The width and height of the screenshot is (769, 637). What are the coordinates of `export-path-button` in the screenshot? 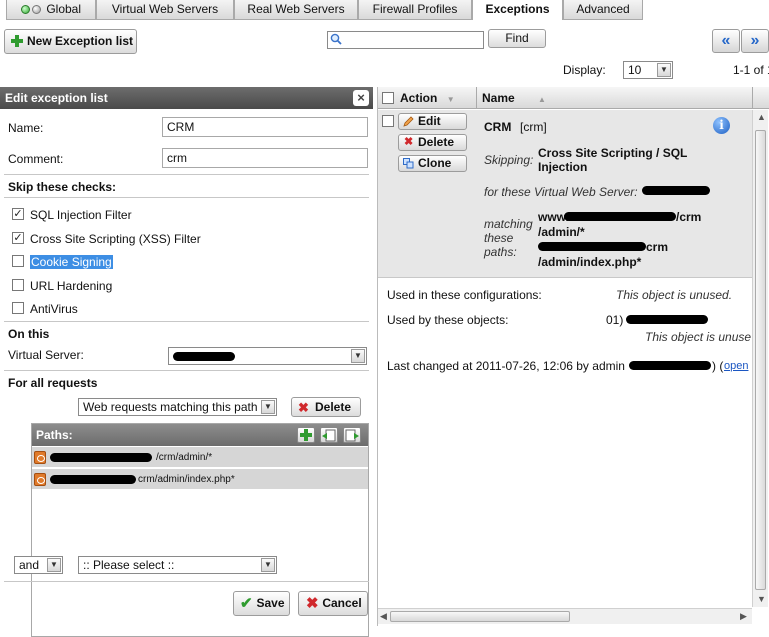 It's located at (352, 435).